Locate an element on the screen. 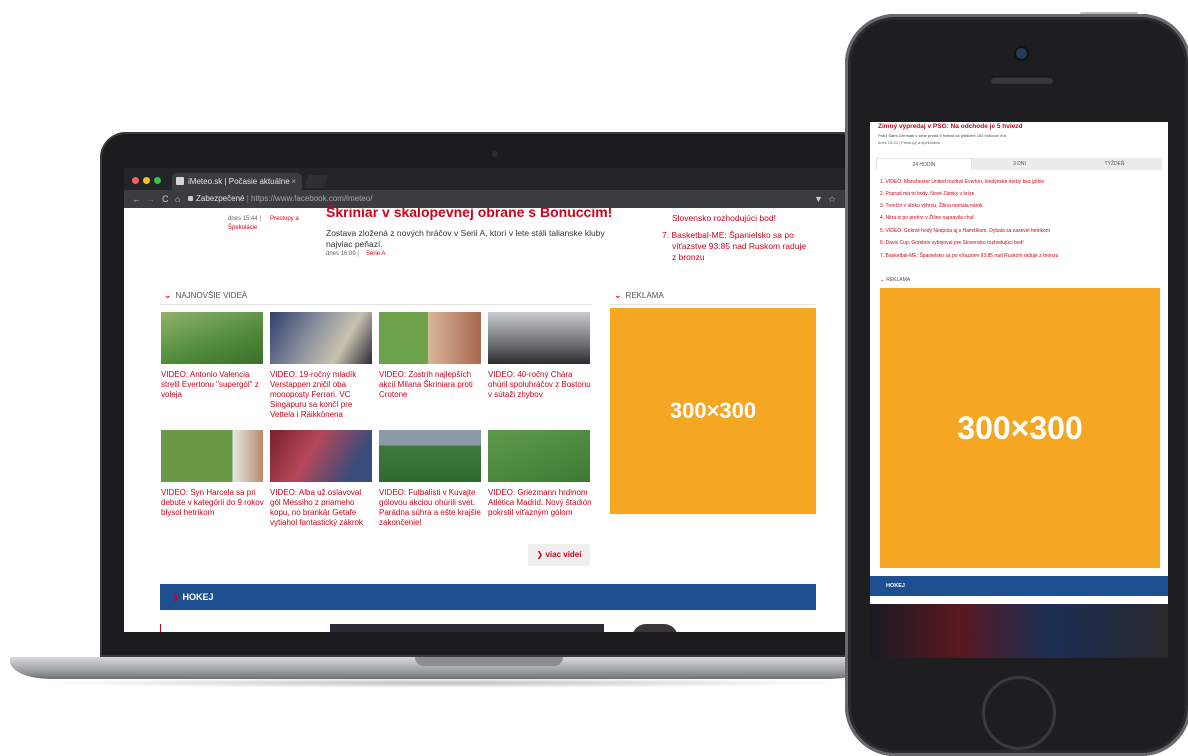 The width and height of the screenshot is (1188, 756). article-meta-tag: Serie A is located at coordinates (375, 254).